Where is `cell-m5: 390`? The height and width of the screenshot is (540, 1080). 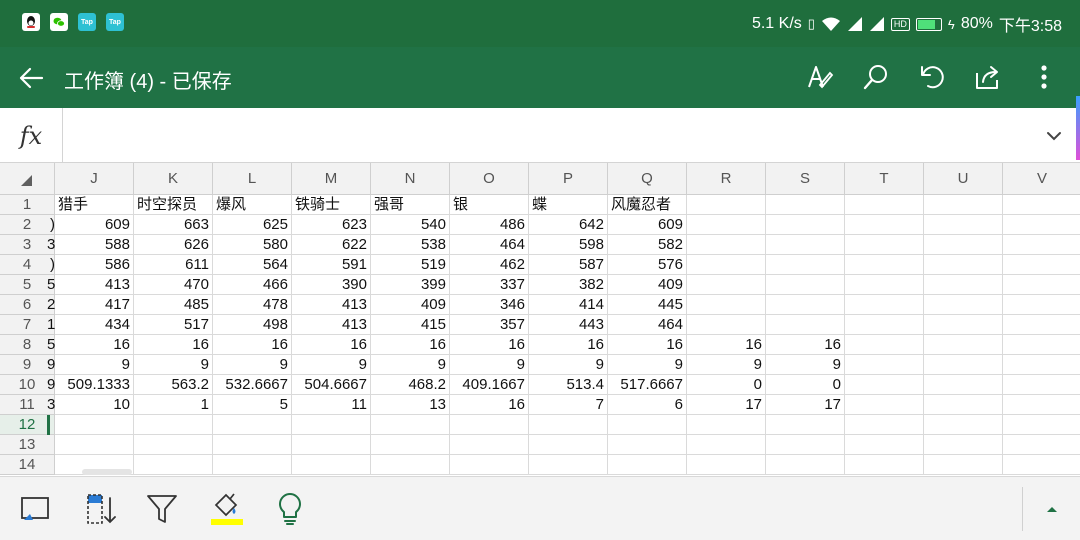 cell-m5: 390 is located at coordinates (331, 285).